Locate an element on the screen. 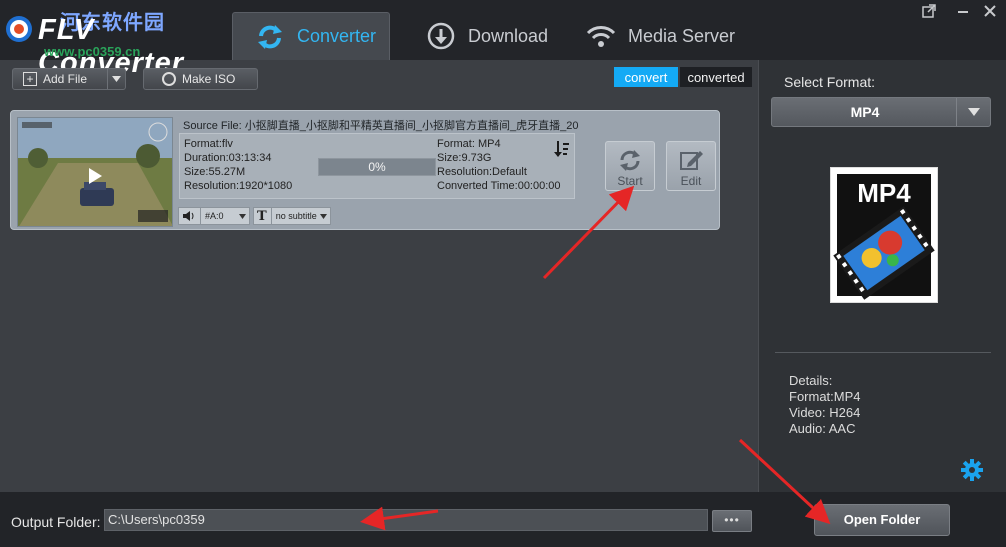 Image resolution: width=1006 pixels, height=547 pixels. start-label: Start is located at coordinates (630, 181).